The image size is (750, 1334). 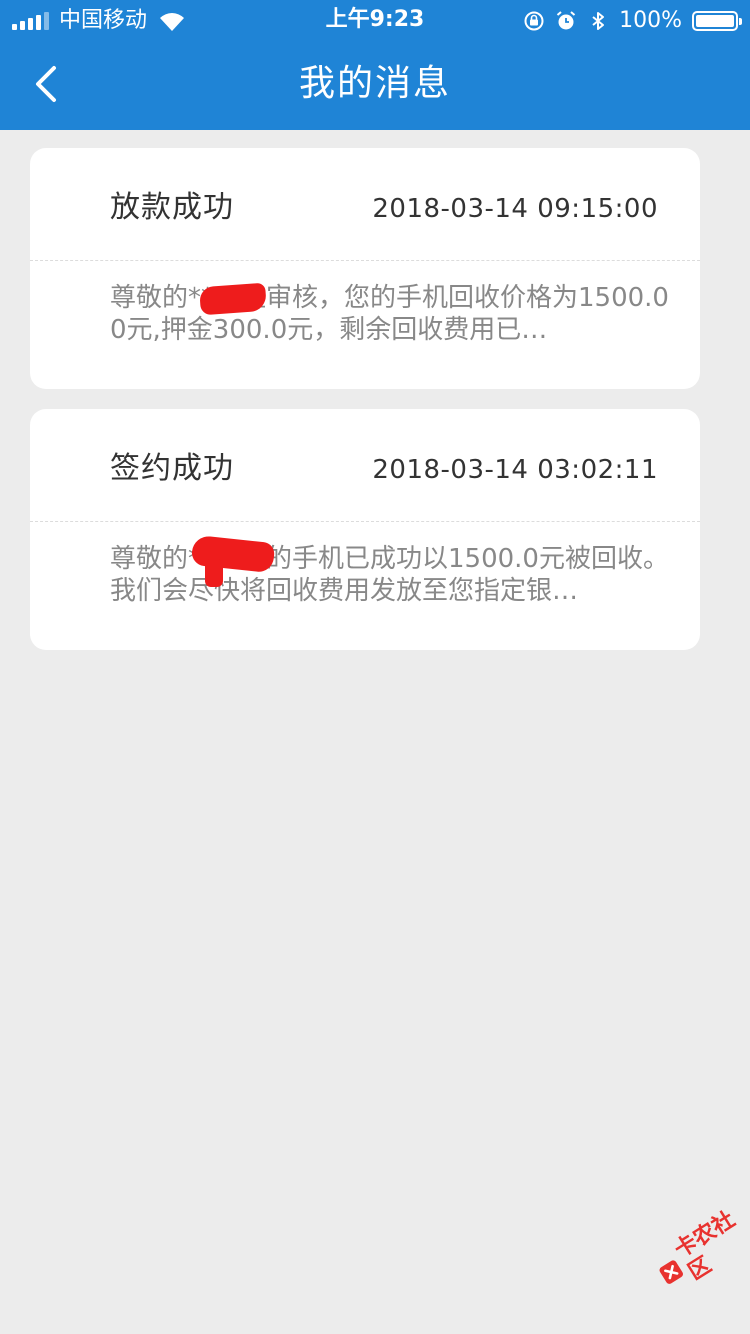 What do you see at coordinates (365, 465) in the screenshot?
I see `message-card-header: 签约成功 2018-03-14 03:02:11` at bounding box center [365, 465].